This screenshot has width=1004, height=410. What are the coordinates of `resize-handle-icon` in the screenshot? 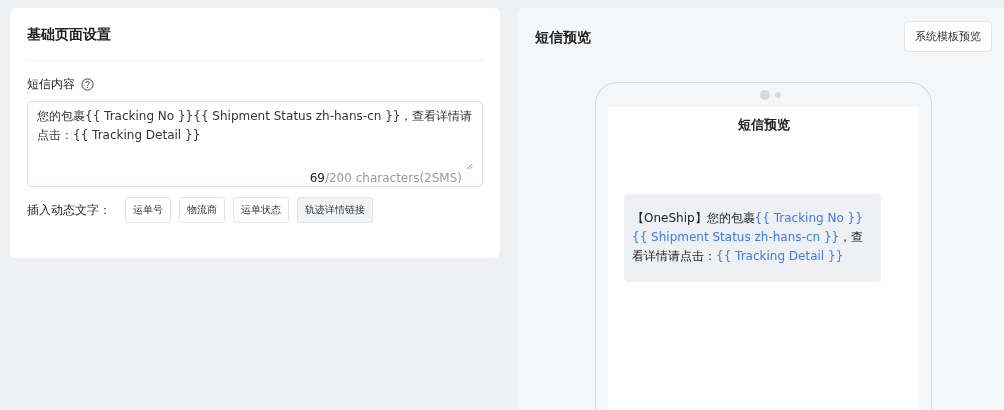 It's located at (469, 166).